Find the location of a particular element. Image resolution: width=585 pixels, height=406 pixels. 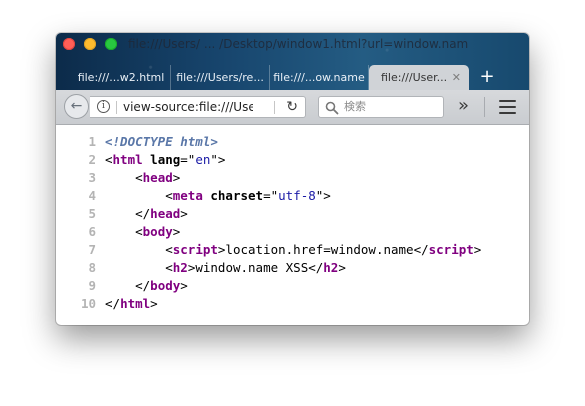

code-token: meta is located at coordinates (187, 195).